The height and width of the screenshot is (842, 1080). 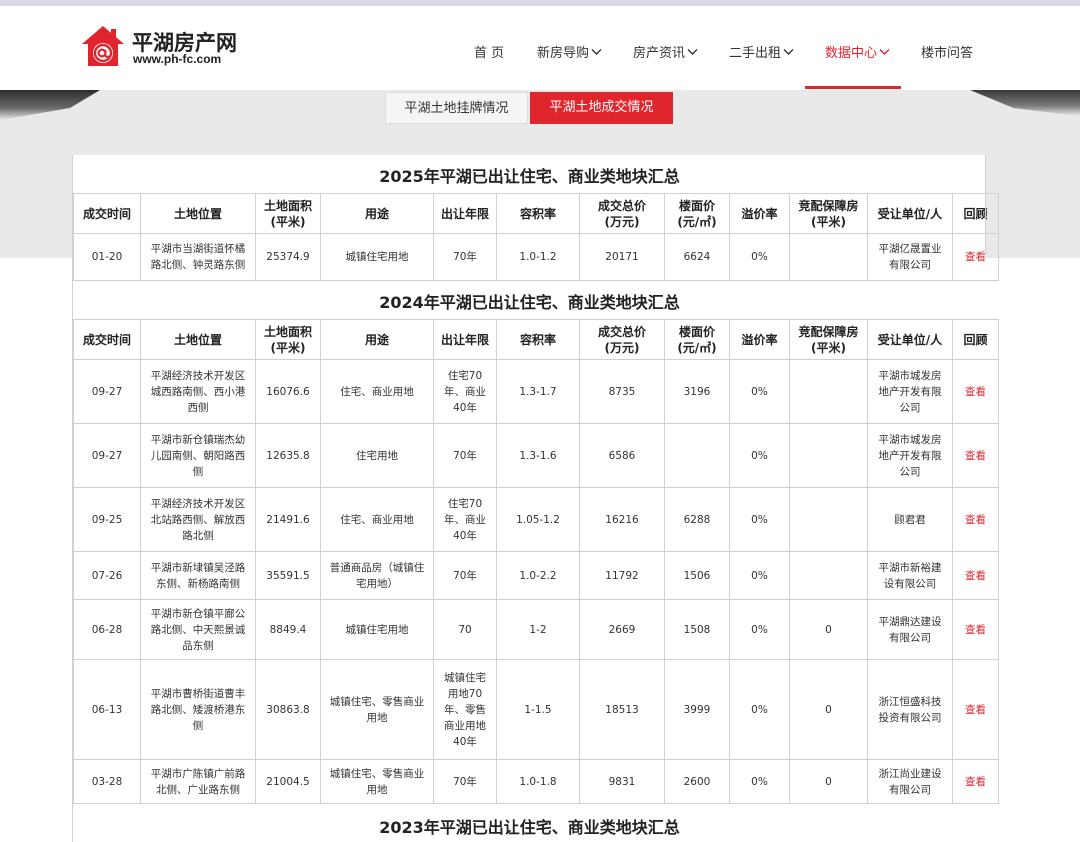 What do you see at coordinates (288, 709) in the screenshot?
I see `cell-area: 30863.8` at bounding box center [288, 709].